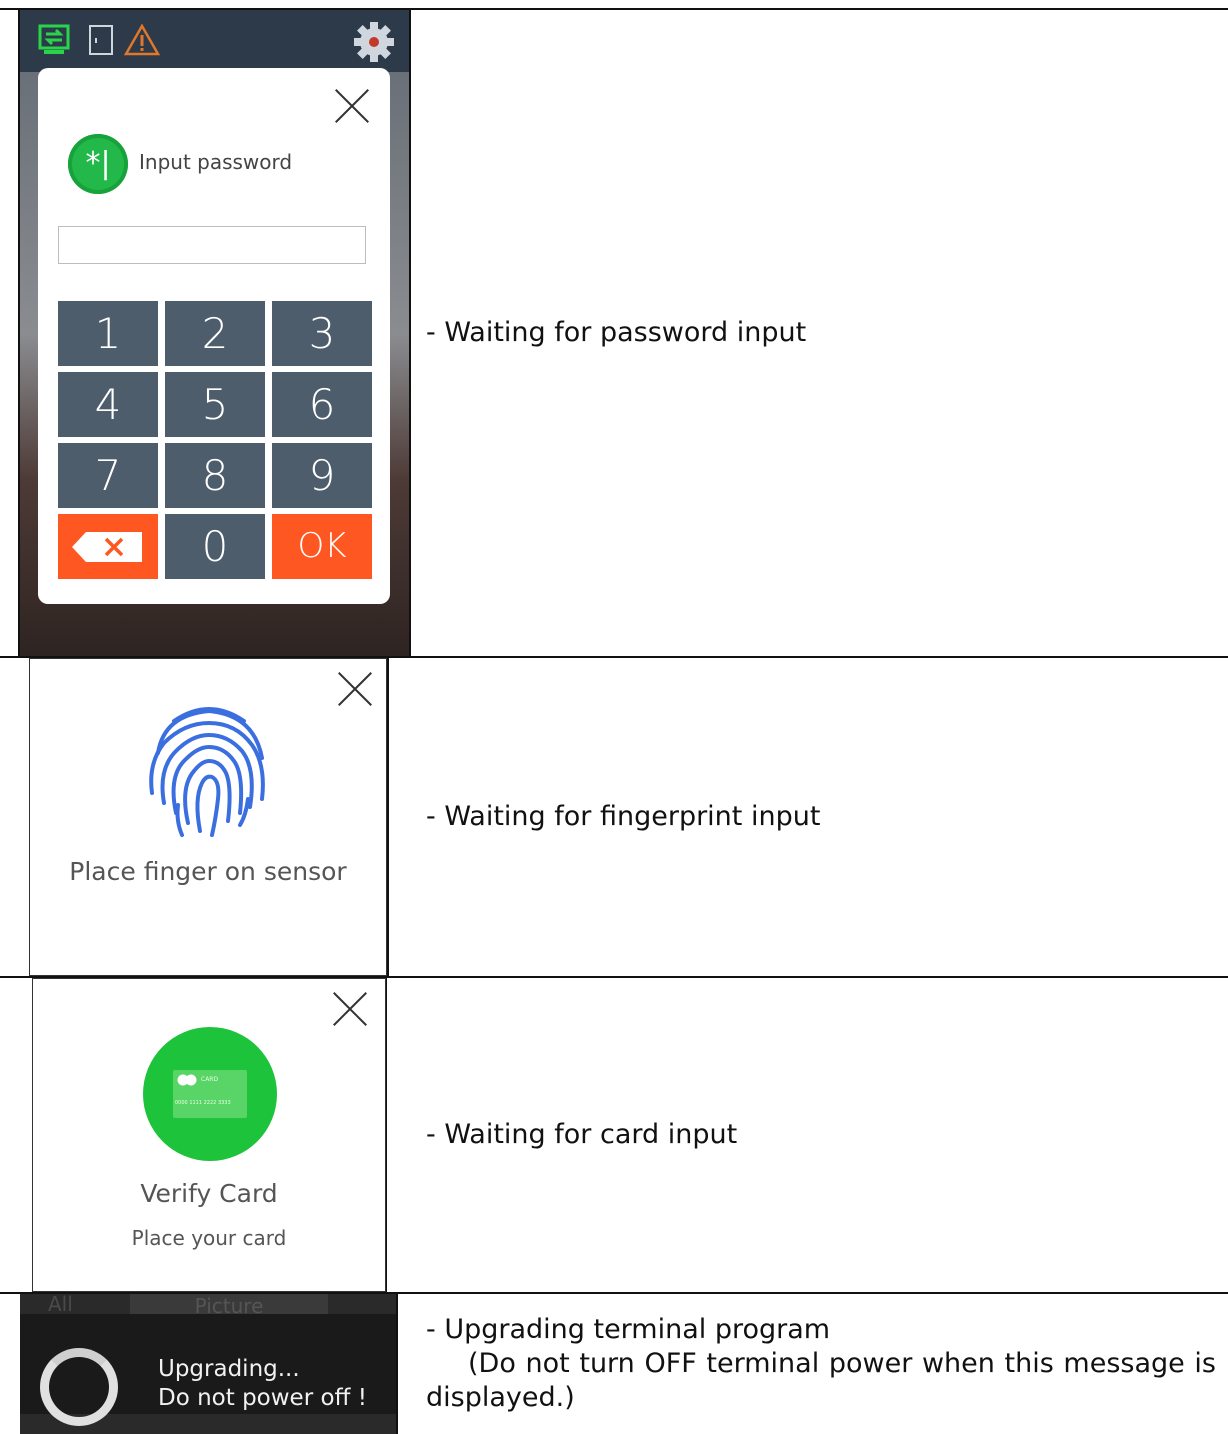 The image size is (1228, 1434). What do you see at coordinates (214, 41) in the screenshot?
I see `status-bar` at bounding box center [214, 41].